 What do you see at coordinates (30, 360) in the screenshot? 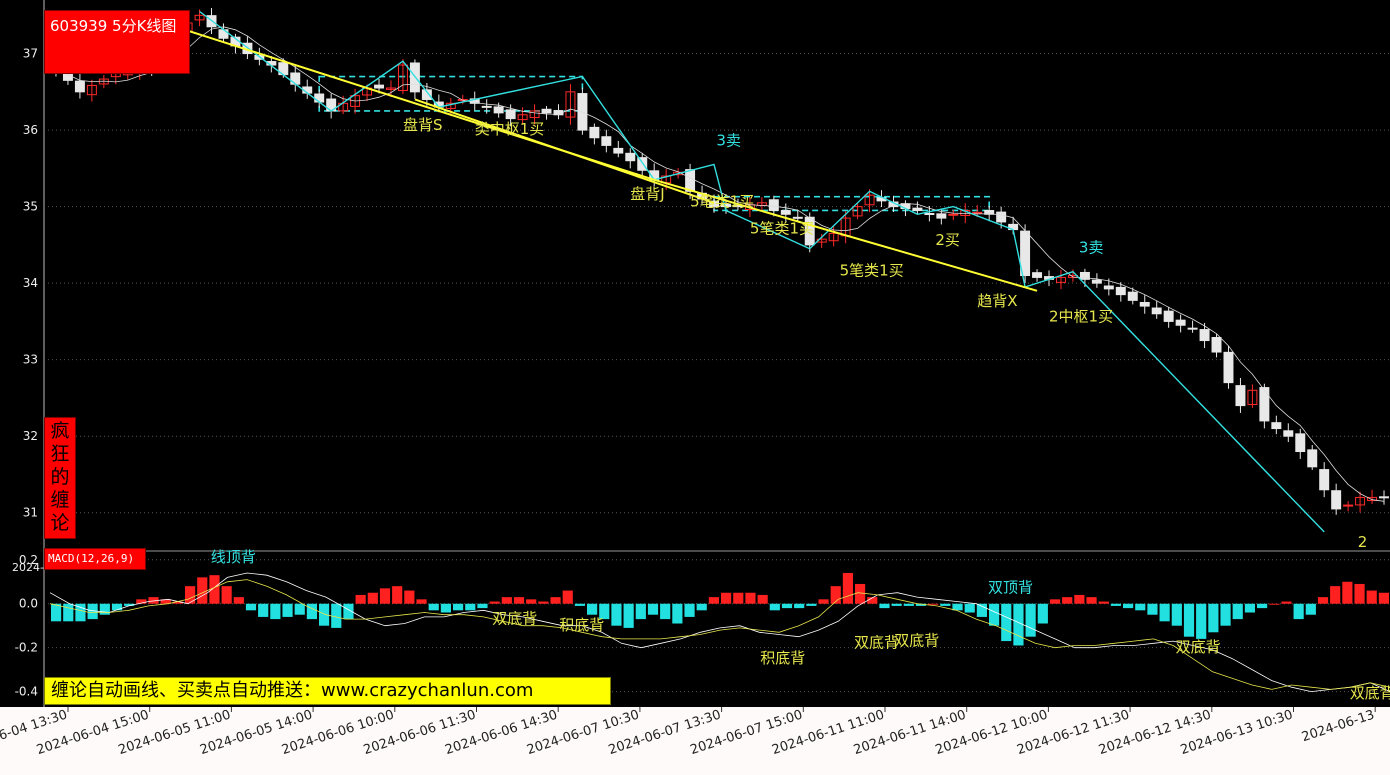
I see `price-tick-label: 33` at bounding box center [30, 360].